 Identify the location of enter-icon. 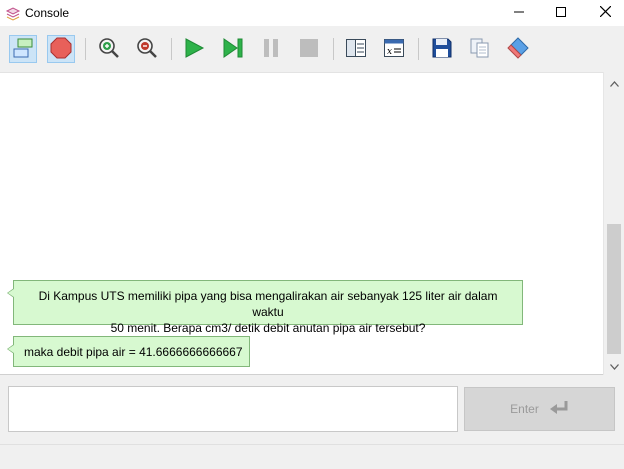
(559, 409).